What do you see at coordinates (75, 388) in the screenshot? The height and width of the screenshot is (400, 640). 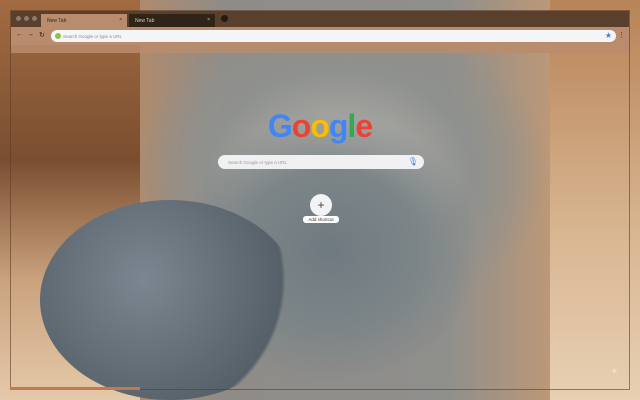 I see `theme-attribution-bar` at bounding box center [75, 388].